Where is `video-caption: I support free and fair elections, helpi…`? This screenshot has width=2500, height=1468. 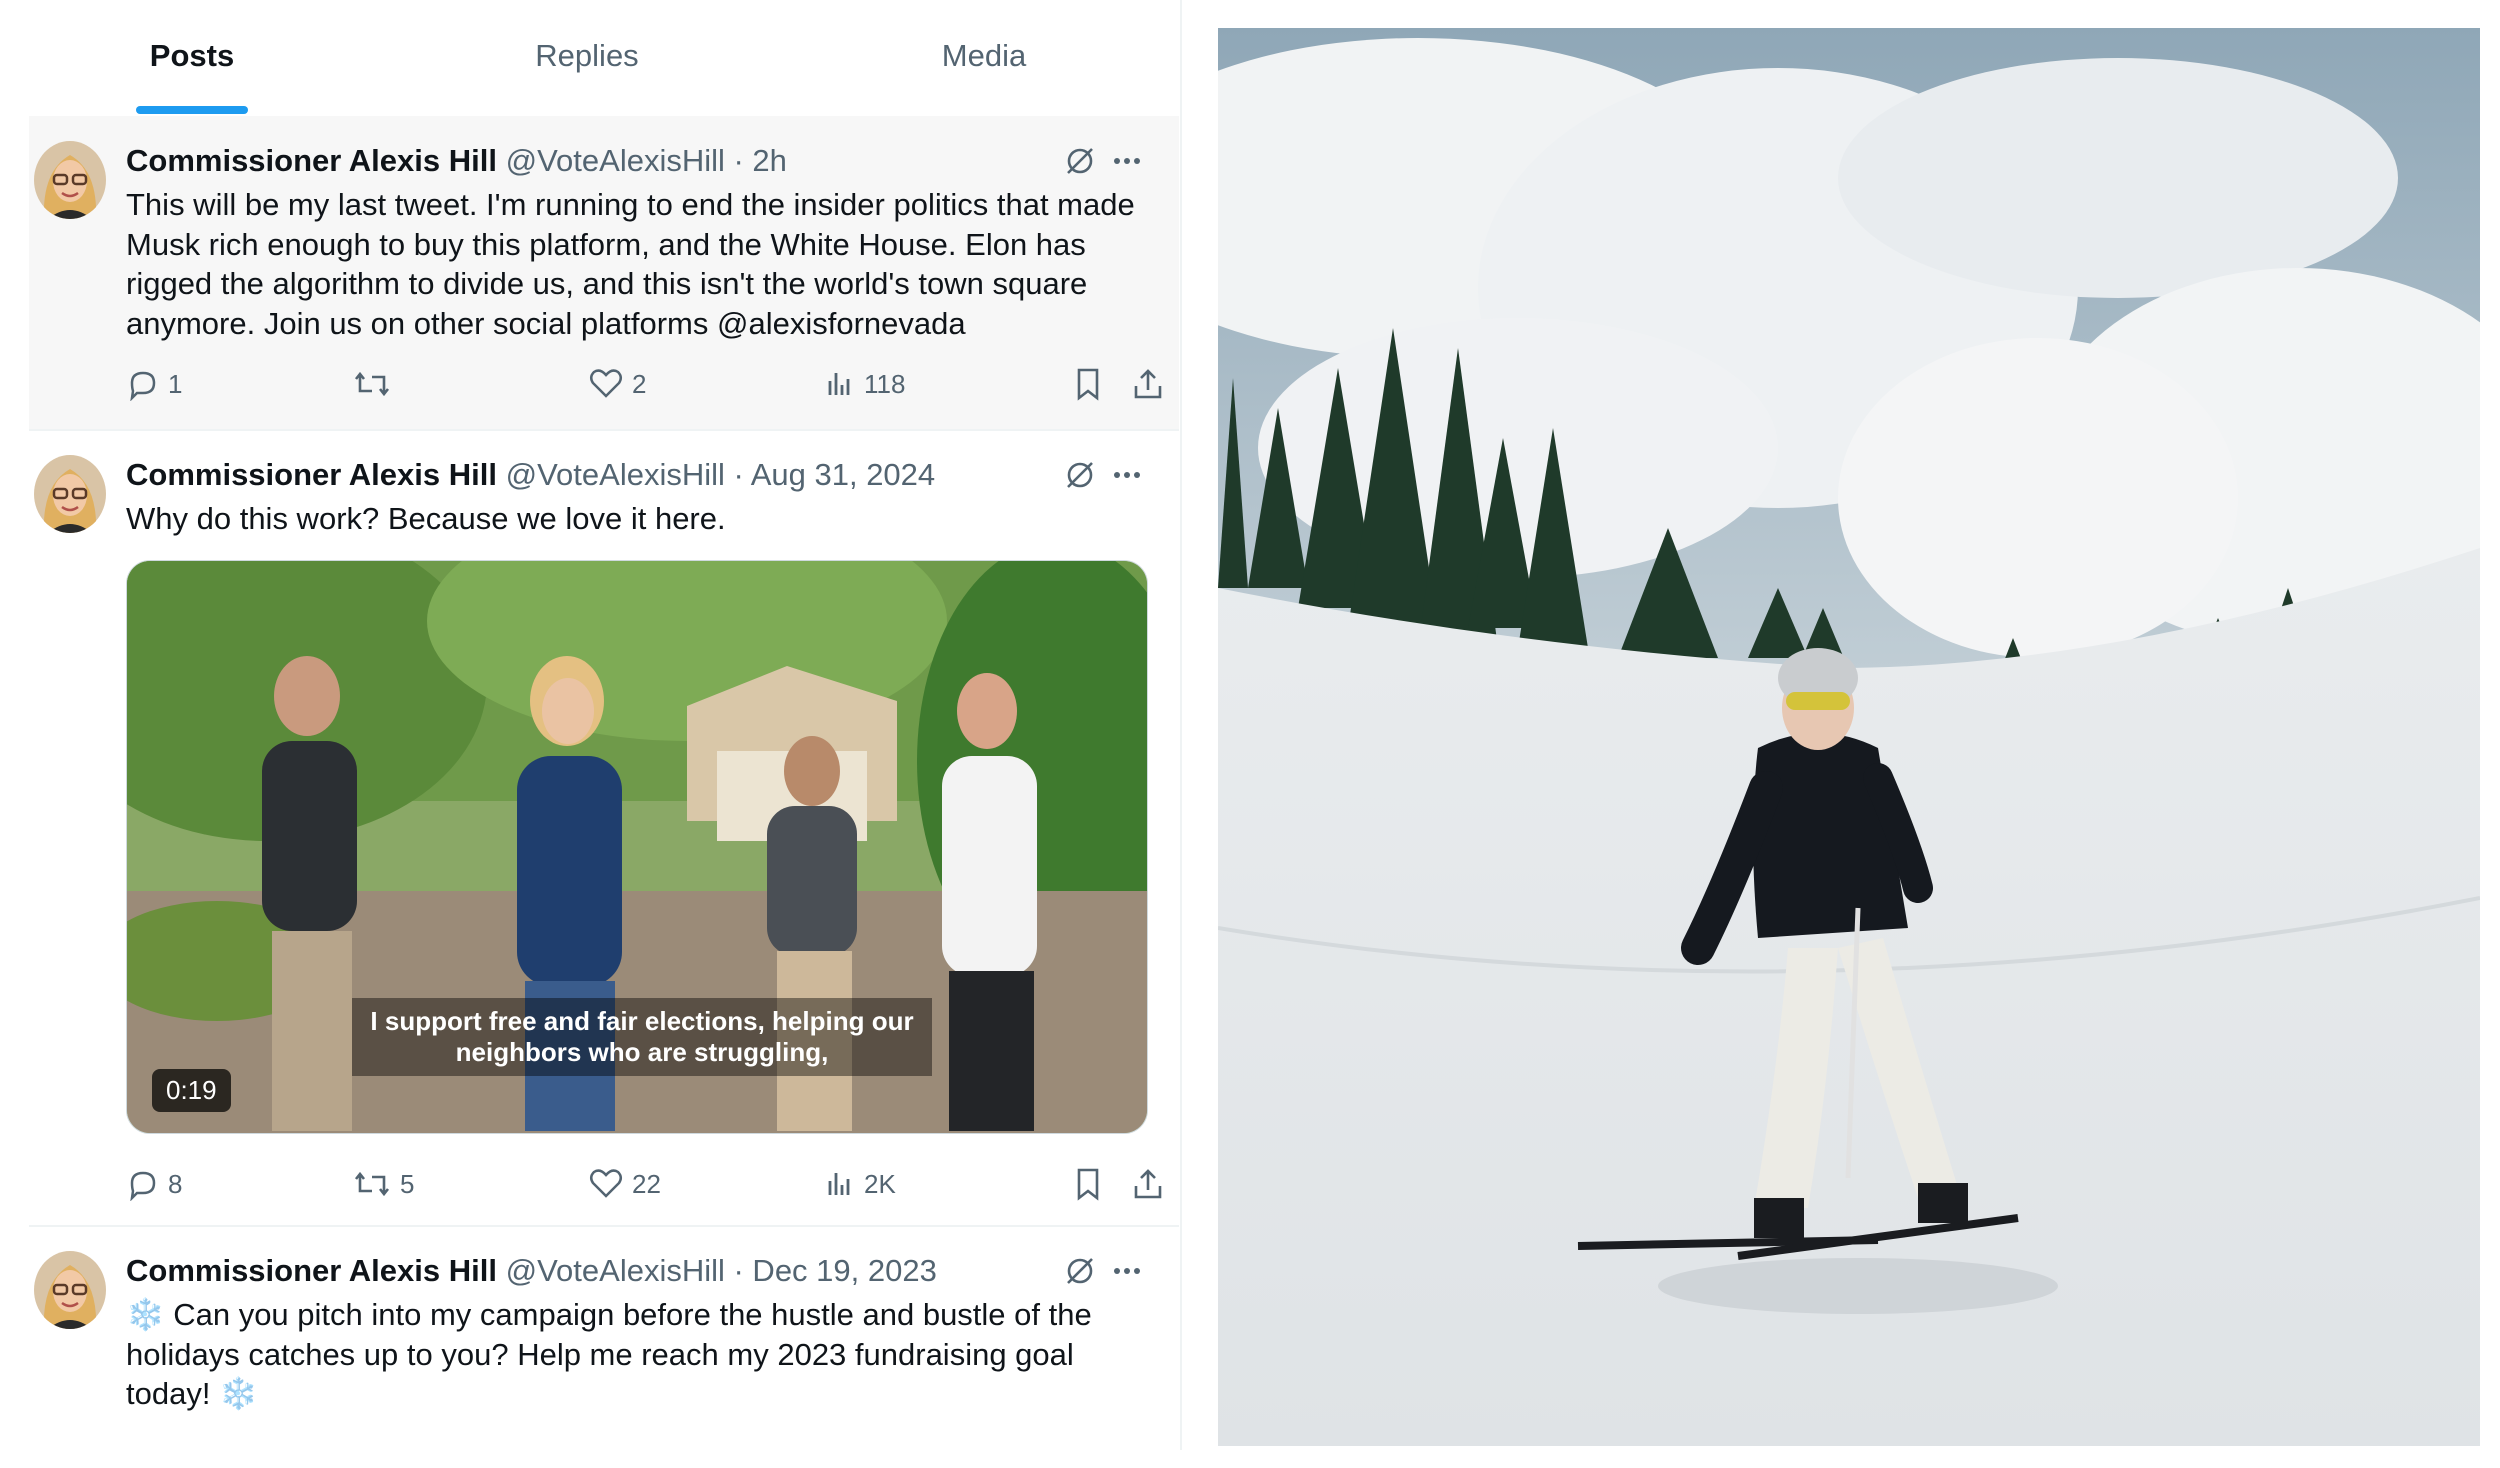 video-caption: I support free and fair elections, helpi… is located at coordinates (642, 1037).